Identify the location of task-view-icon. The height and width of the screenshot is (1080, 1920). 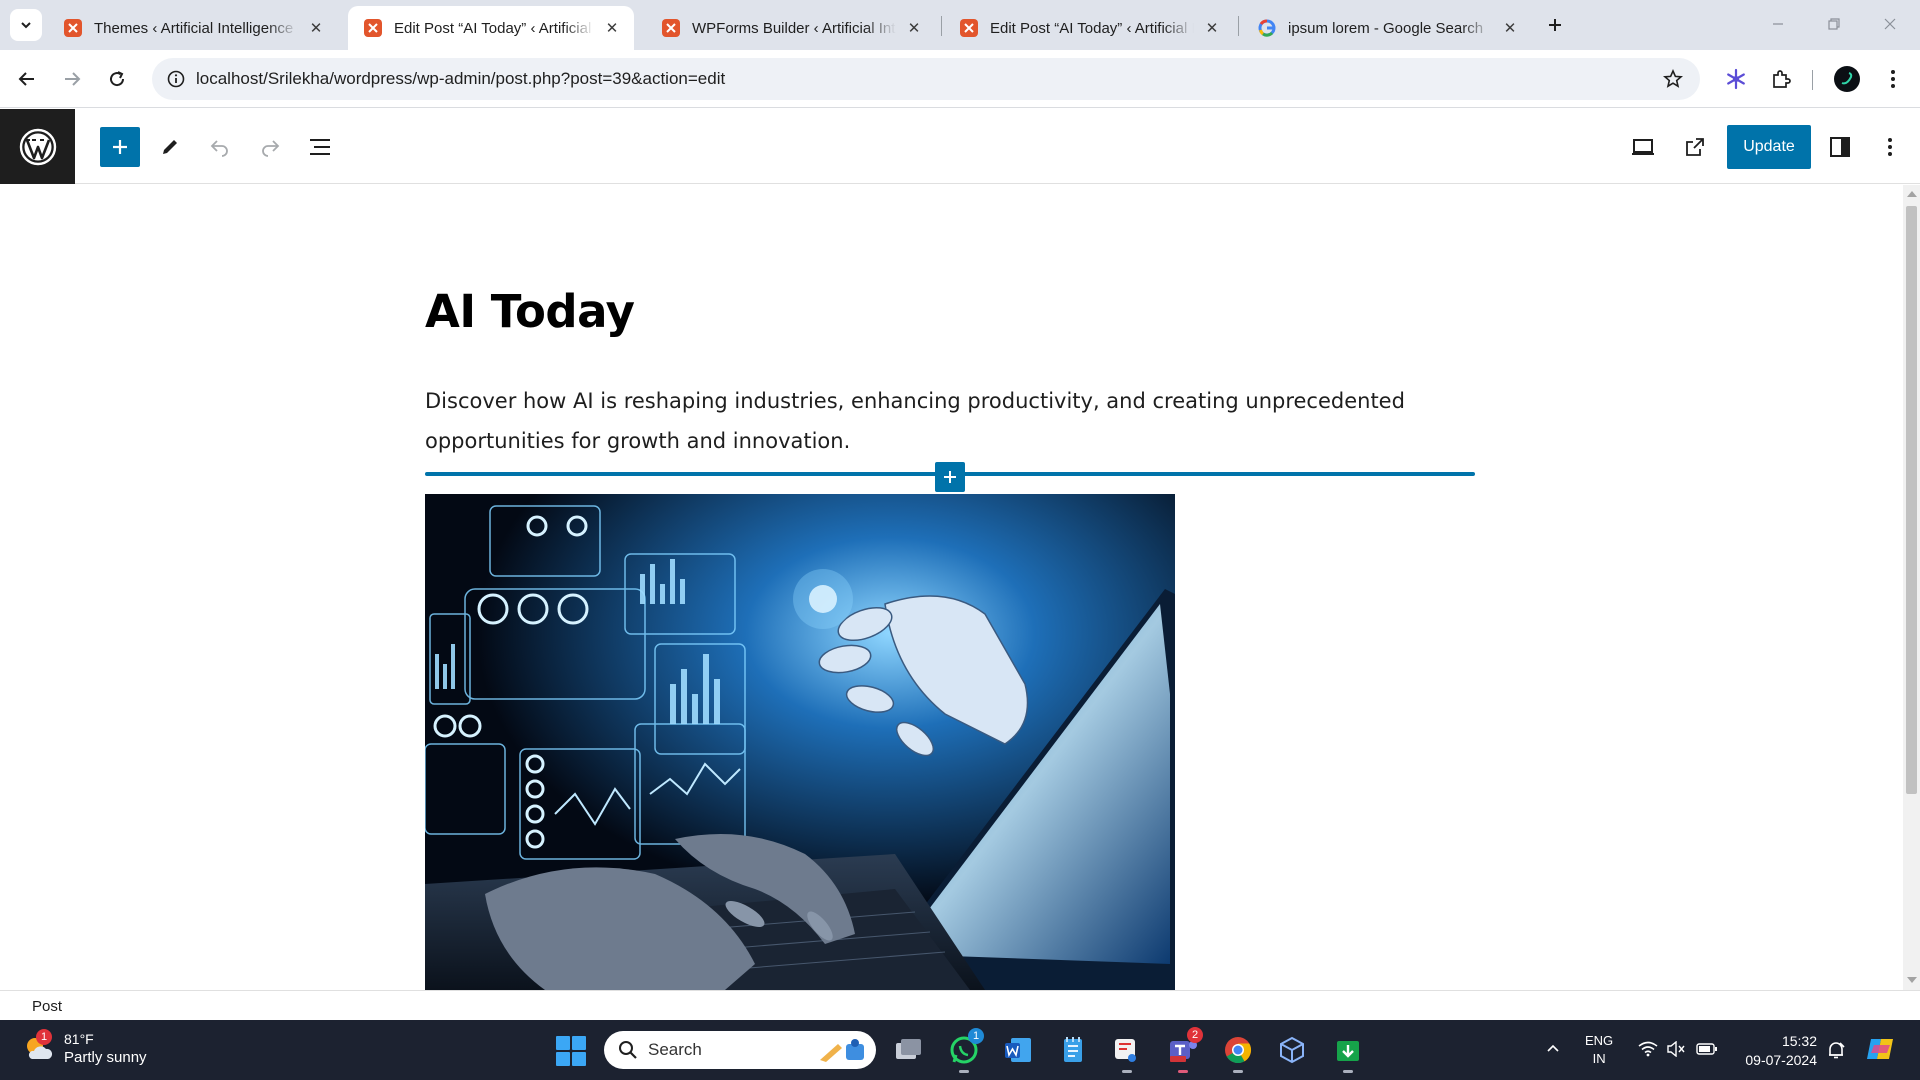
(908, 1050).